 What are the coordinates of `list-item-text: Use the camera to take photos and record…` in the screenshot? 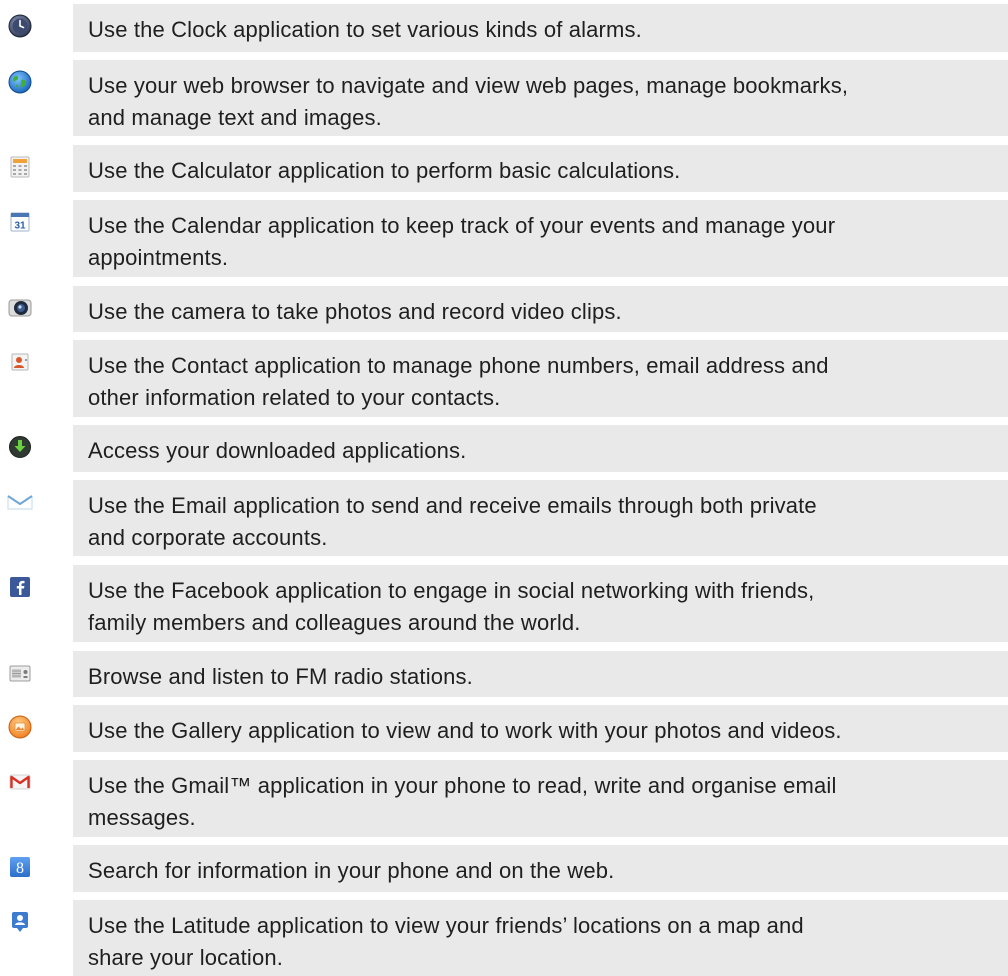 It's located at (540, 309).